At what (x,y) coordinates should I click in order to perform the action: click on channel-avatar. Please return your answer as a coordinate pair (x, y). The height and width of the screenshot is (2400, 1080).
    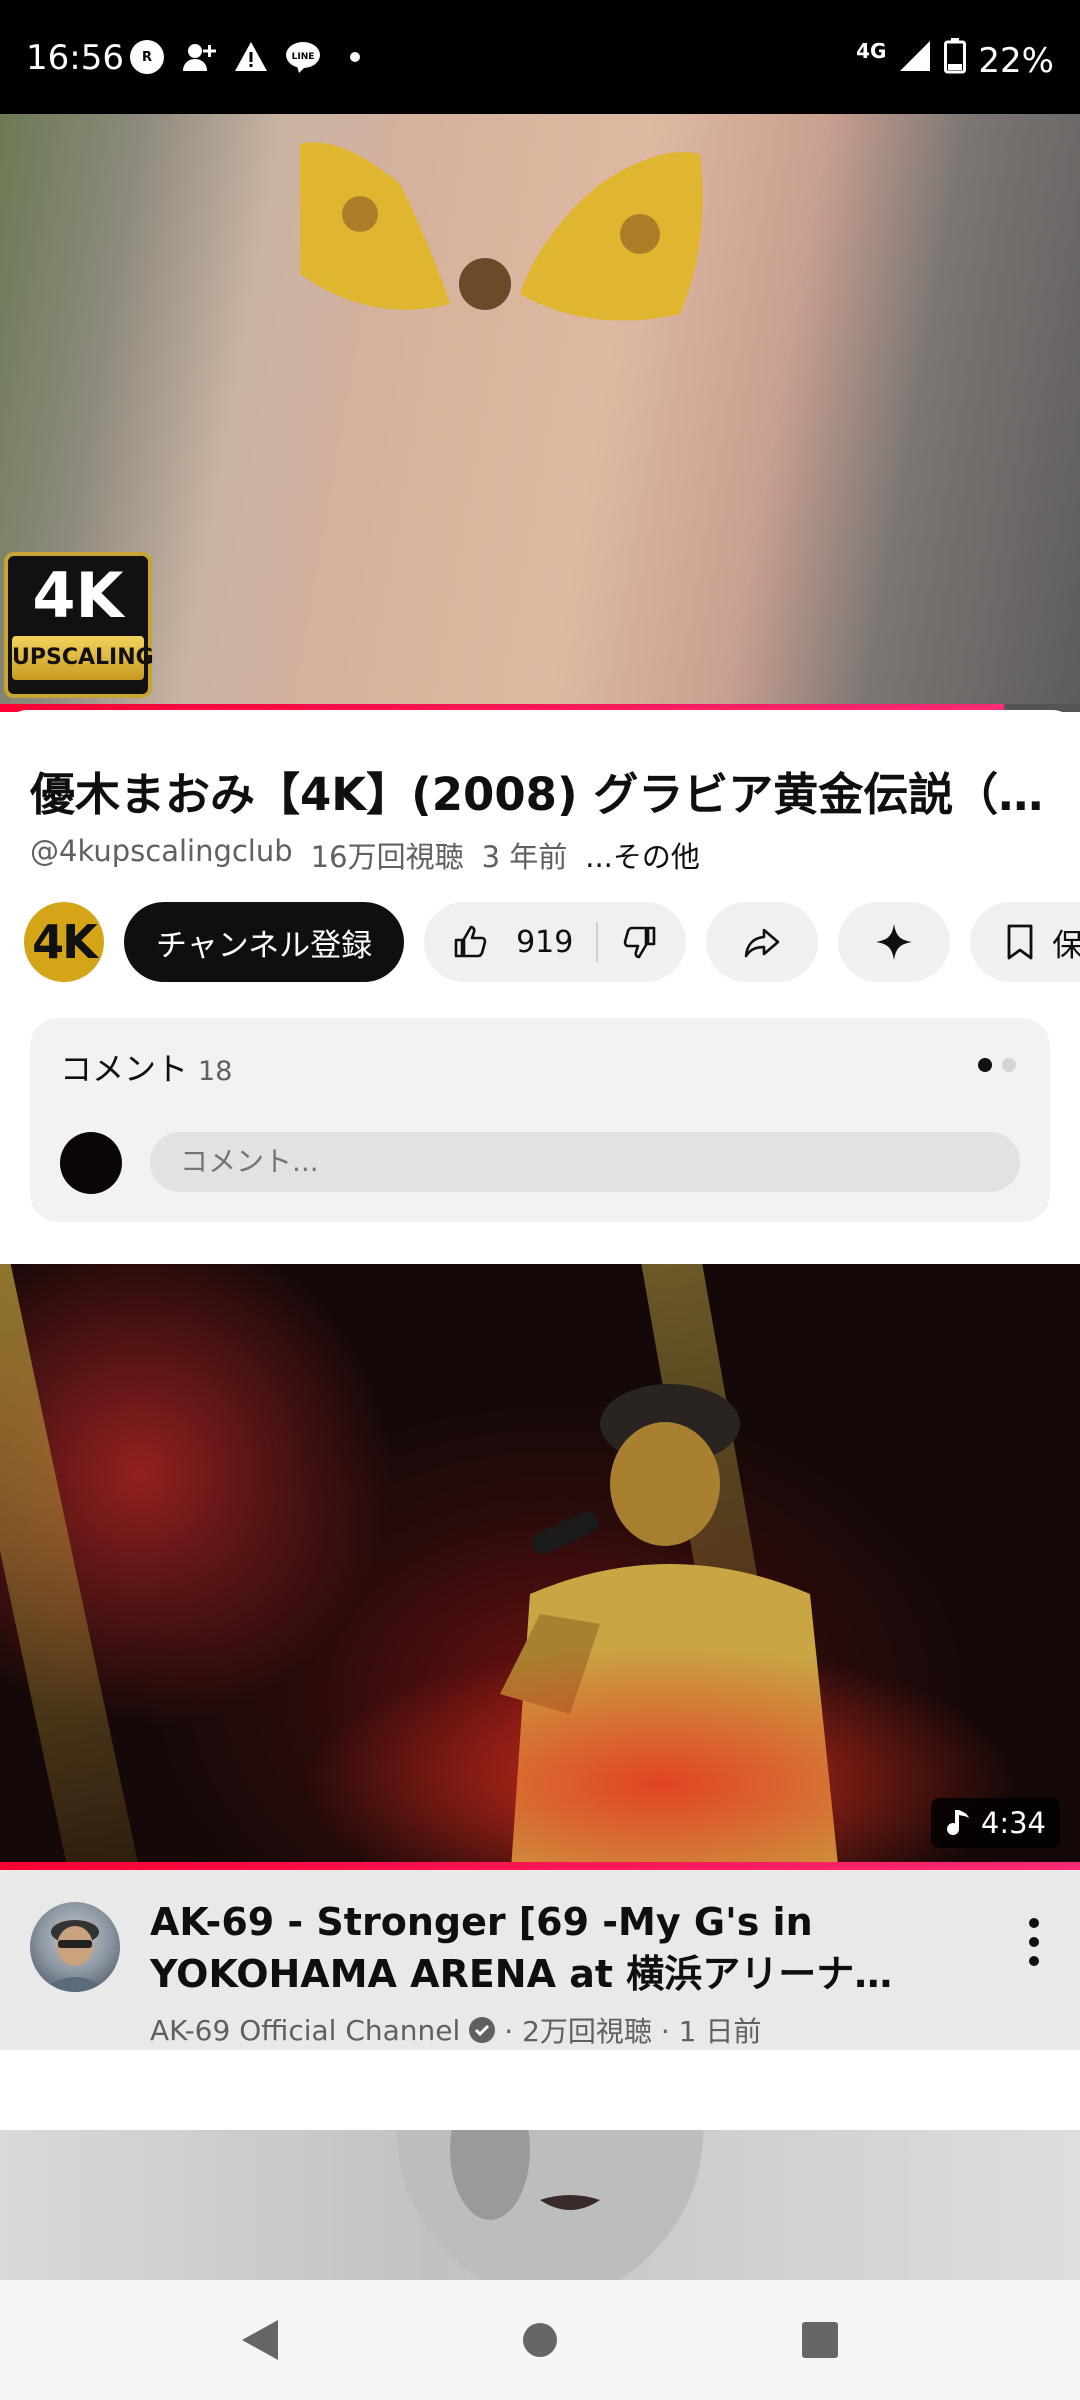
    Looking at the image, I should click on (75, 1947).